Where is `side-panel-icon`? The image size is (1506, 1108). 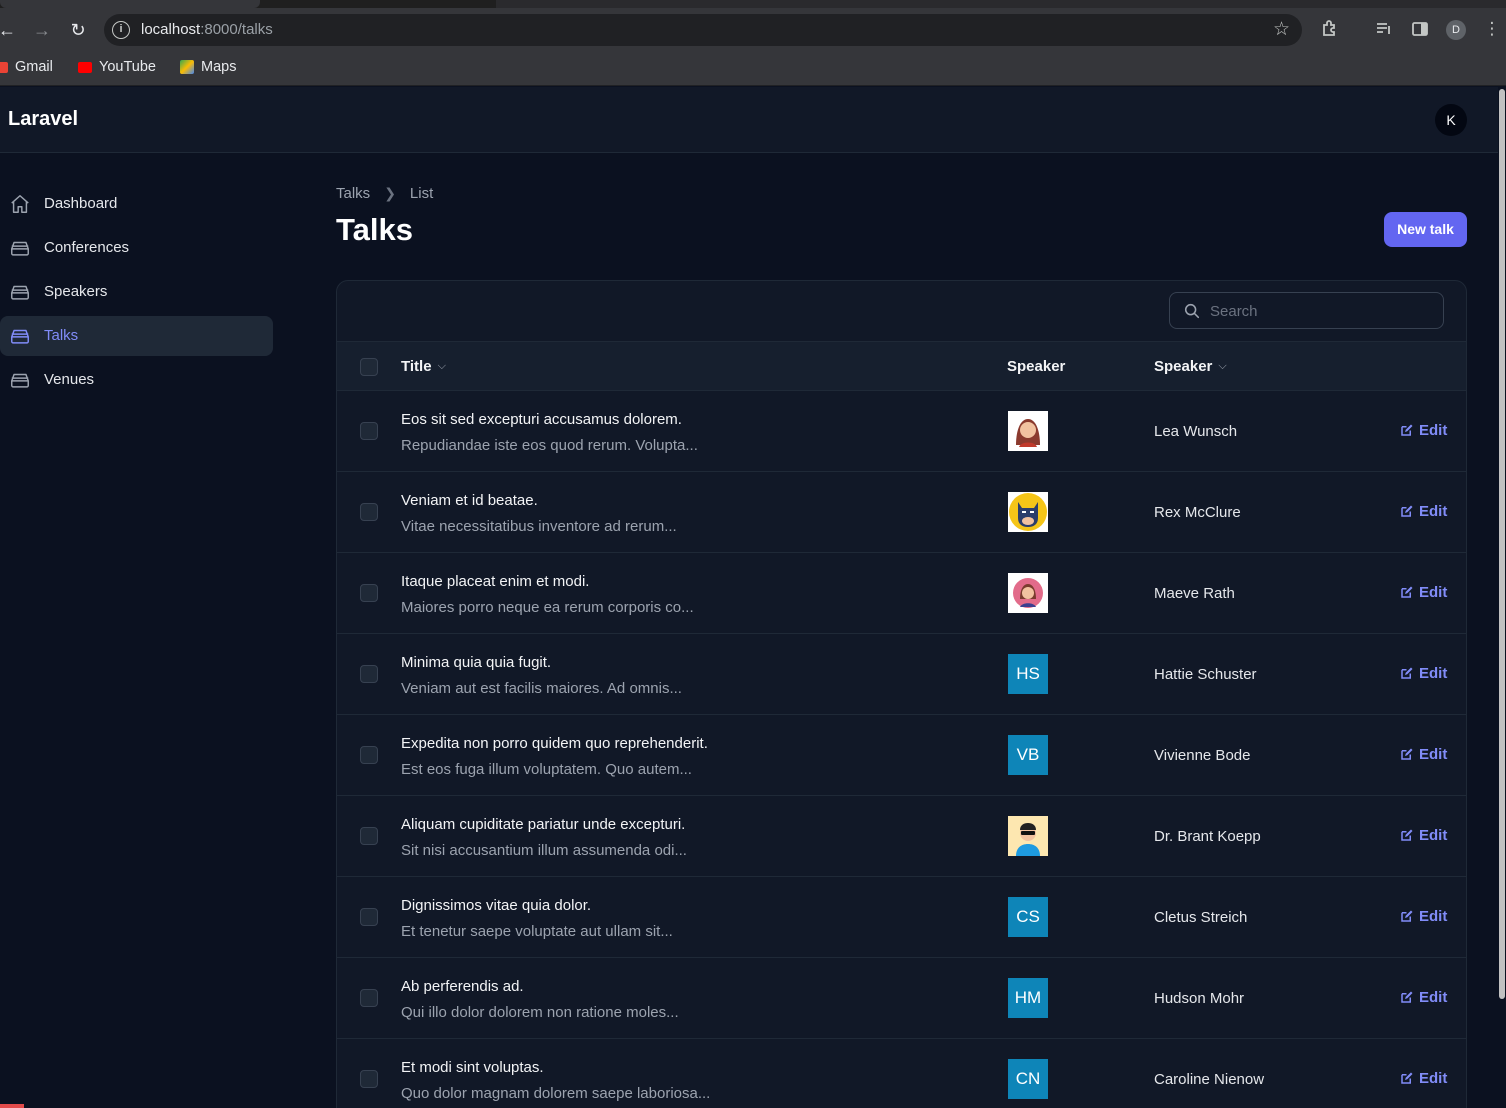
side-panel-icon is located at coordinates (1420, 31).